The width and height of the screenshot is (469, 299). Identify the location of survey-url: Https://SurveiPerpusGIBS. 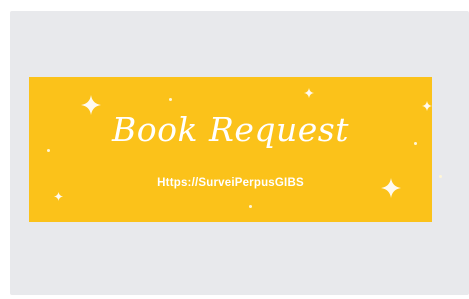
(230, 183).